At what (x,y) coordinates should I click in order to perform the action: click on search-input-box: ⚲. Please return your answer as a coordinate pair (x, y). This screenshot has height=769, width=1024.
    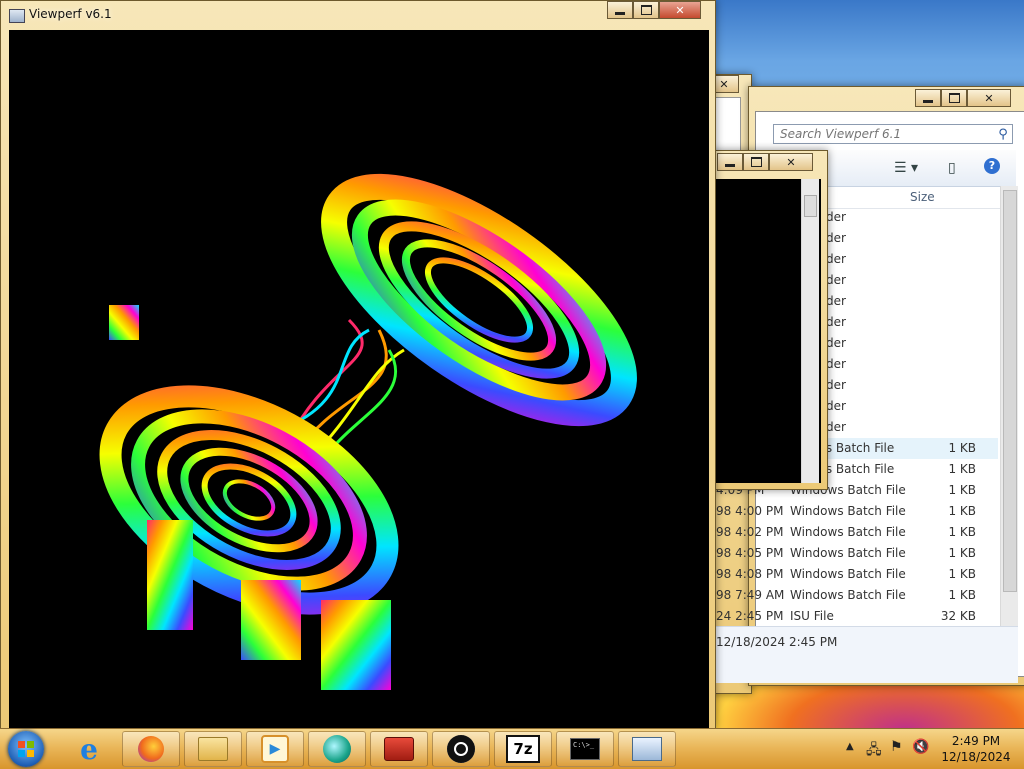
    Looking at the image, I should click on (893, 134).